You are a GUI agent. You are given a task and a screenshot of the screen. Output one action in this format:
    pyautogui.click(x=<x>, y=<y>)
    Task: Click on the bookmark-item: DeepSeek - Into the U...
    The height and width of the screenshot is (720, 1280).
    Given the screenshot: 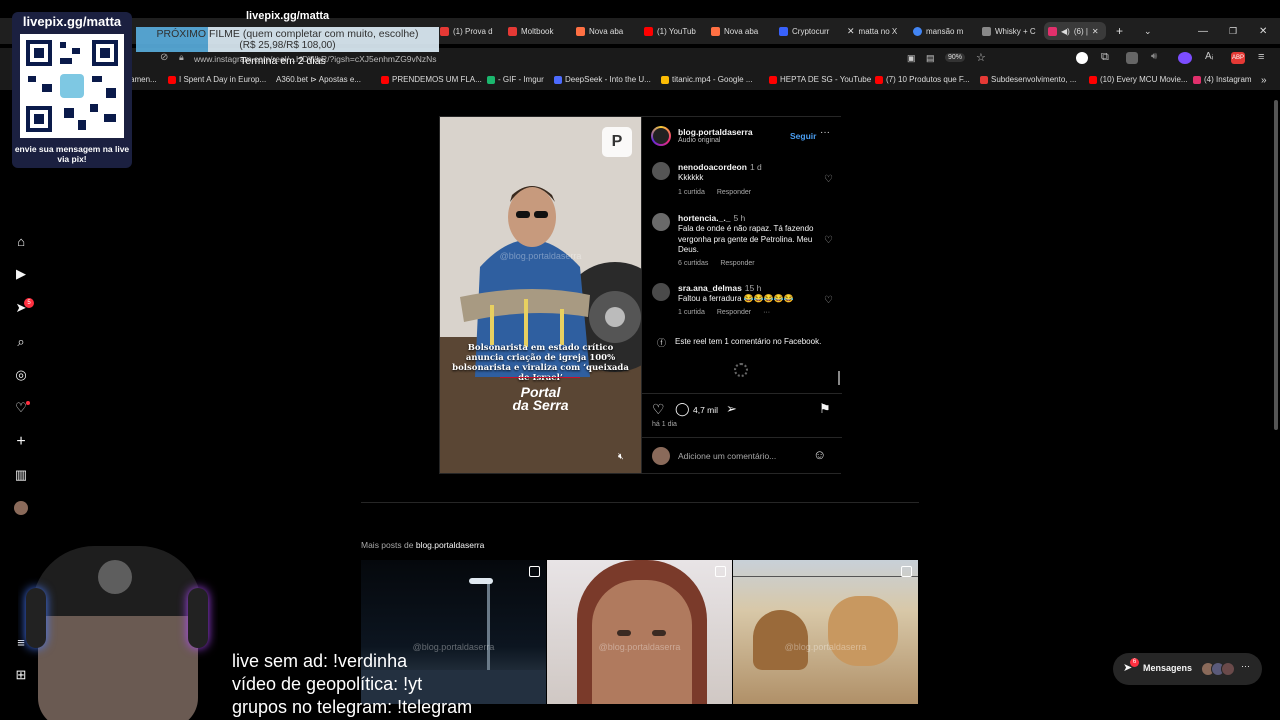 What is the action you would take?
    pyautogui.click(x=602, y=79)
    